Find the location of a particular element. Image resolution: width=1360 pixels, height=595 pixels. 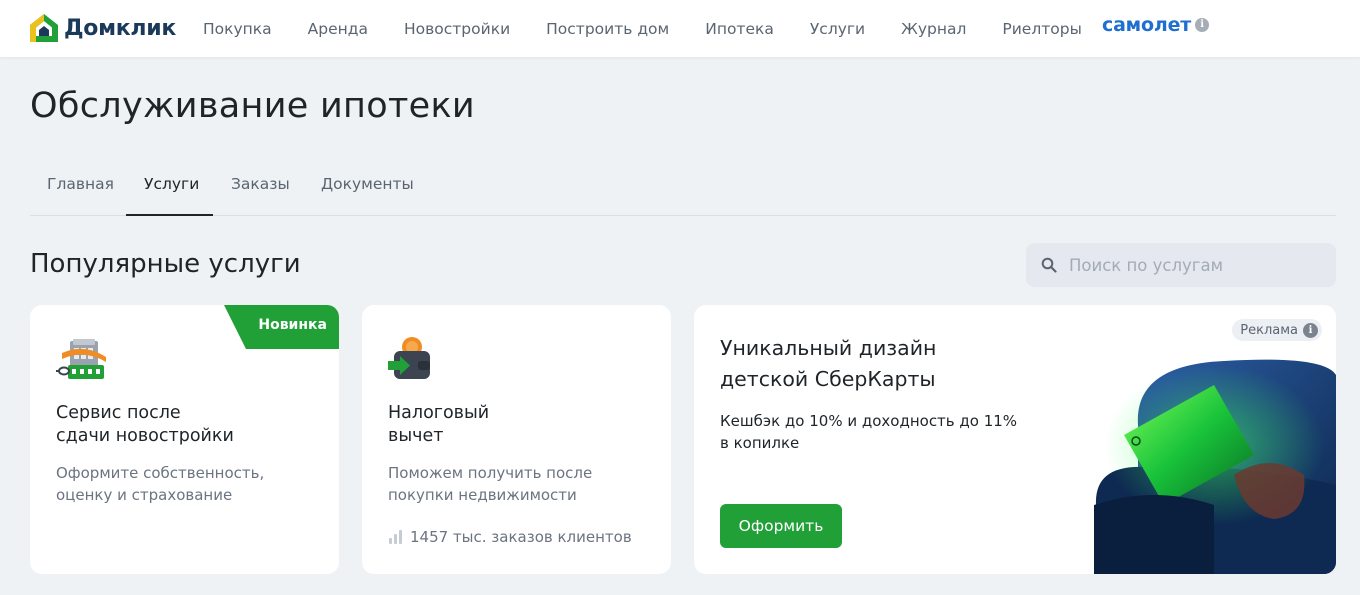

domclick-logo: Домклик is located at coordinates (102, 28).